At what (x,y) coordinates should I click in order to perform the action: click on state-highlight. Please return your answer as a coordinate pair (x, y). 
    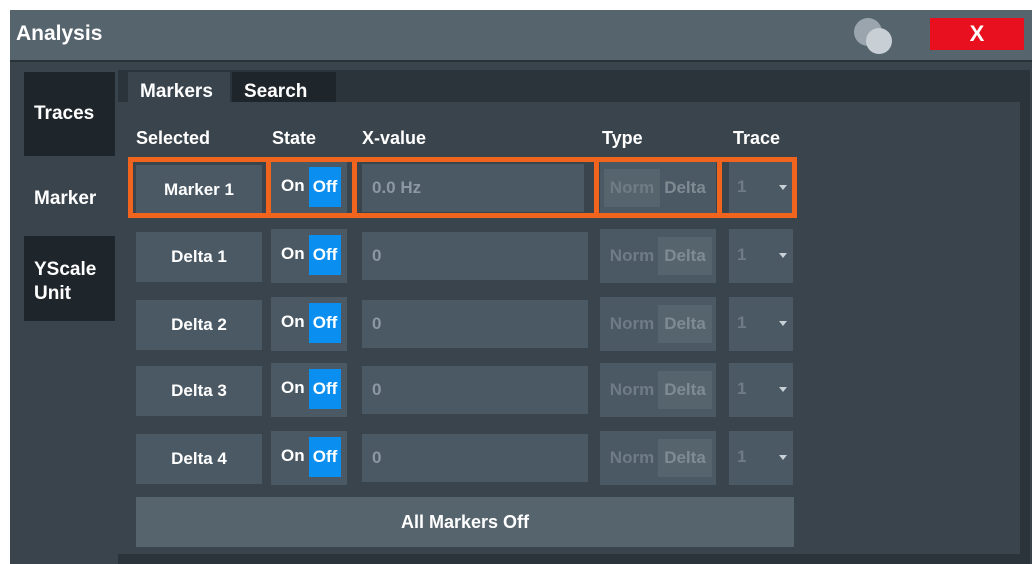
    Looking at the image, I should click on (311, 187).